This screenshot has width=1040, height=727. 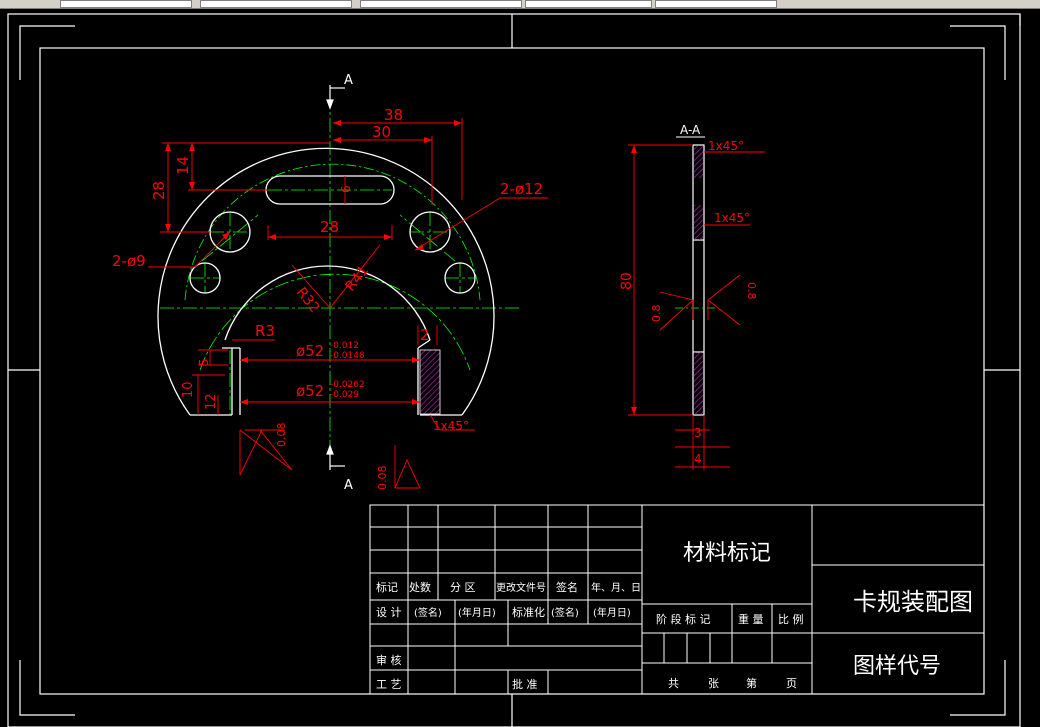 I want to click on side-view-title: A-A, so click(x=690, y=130).